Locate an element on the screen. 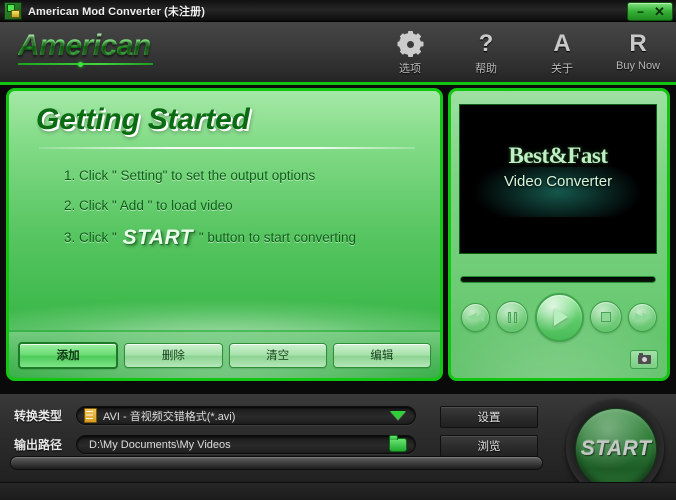  app-logo: American is located at coordinates (118, 48).